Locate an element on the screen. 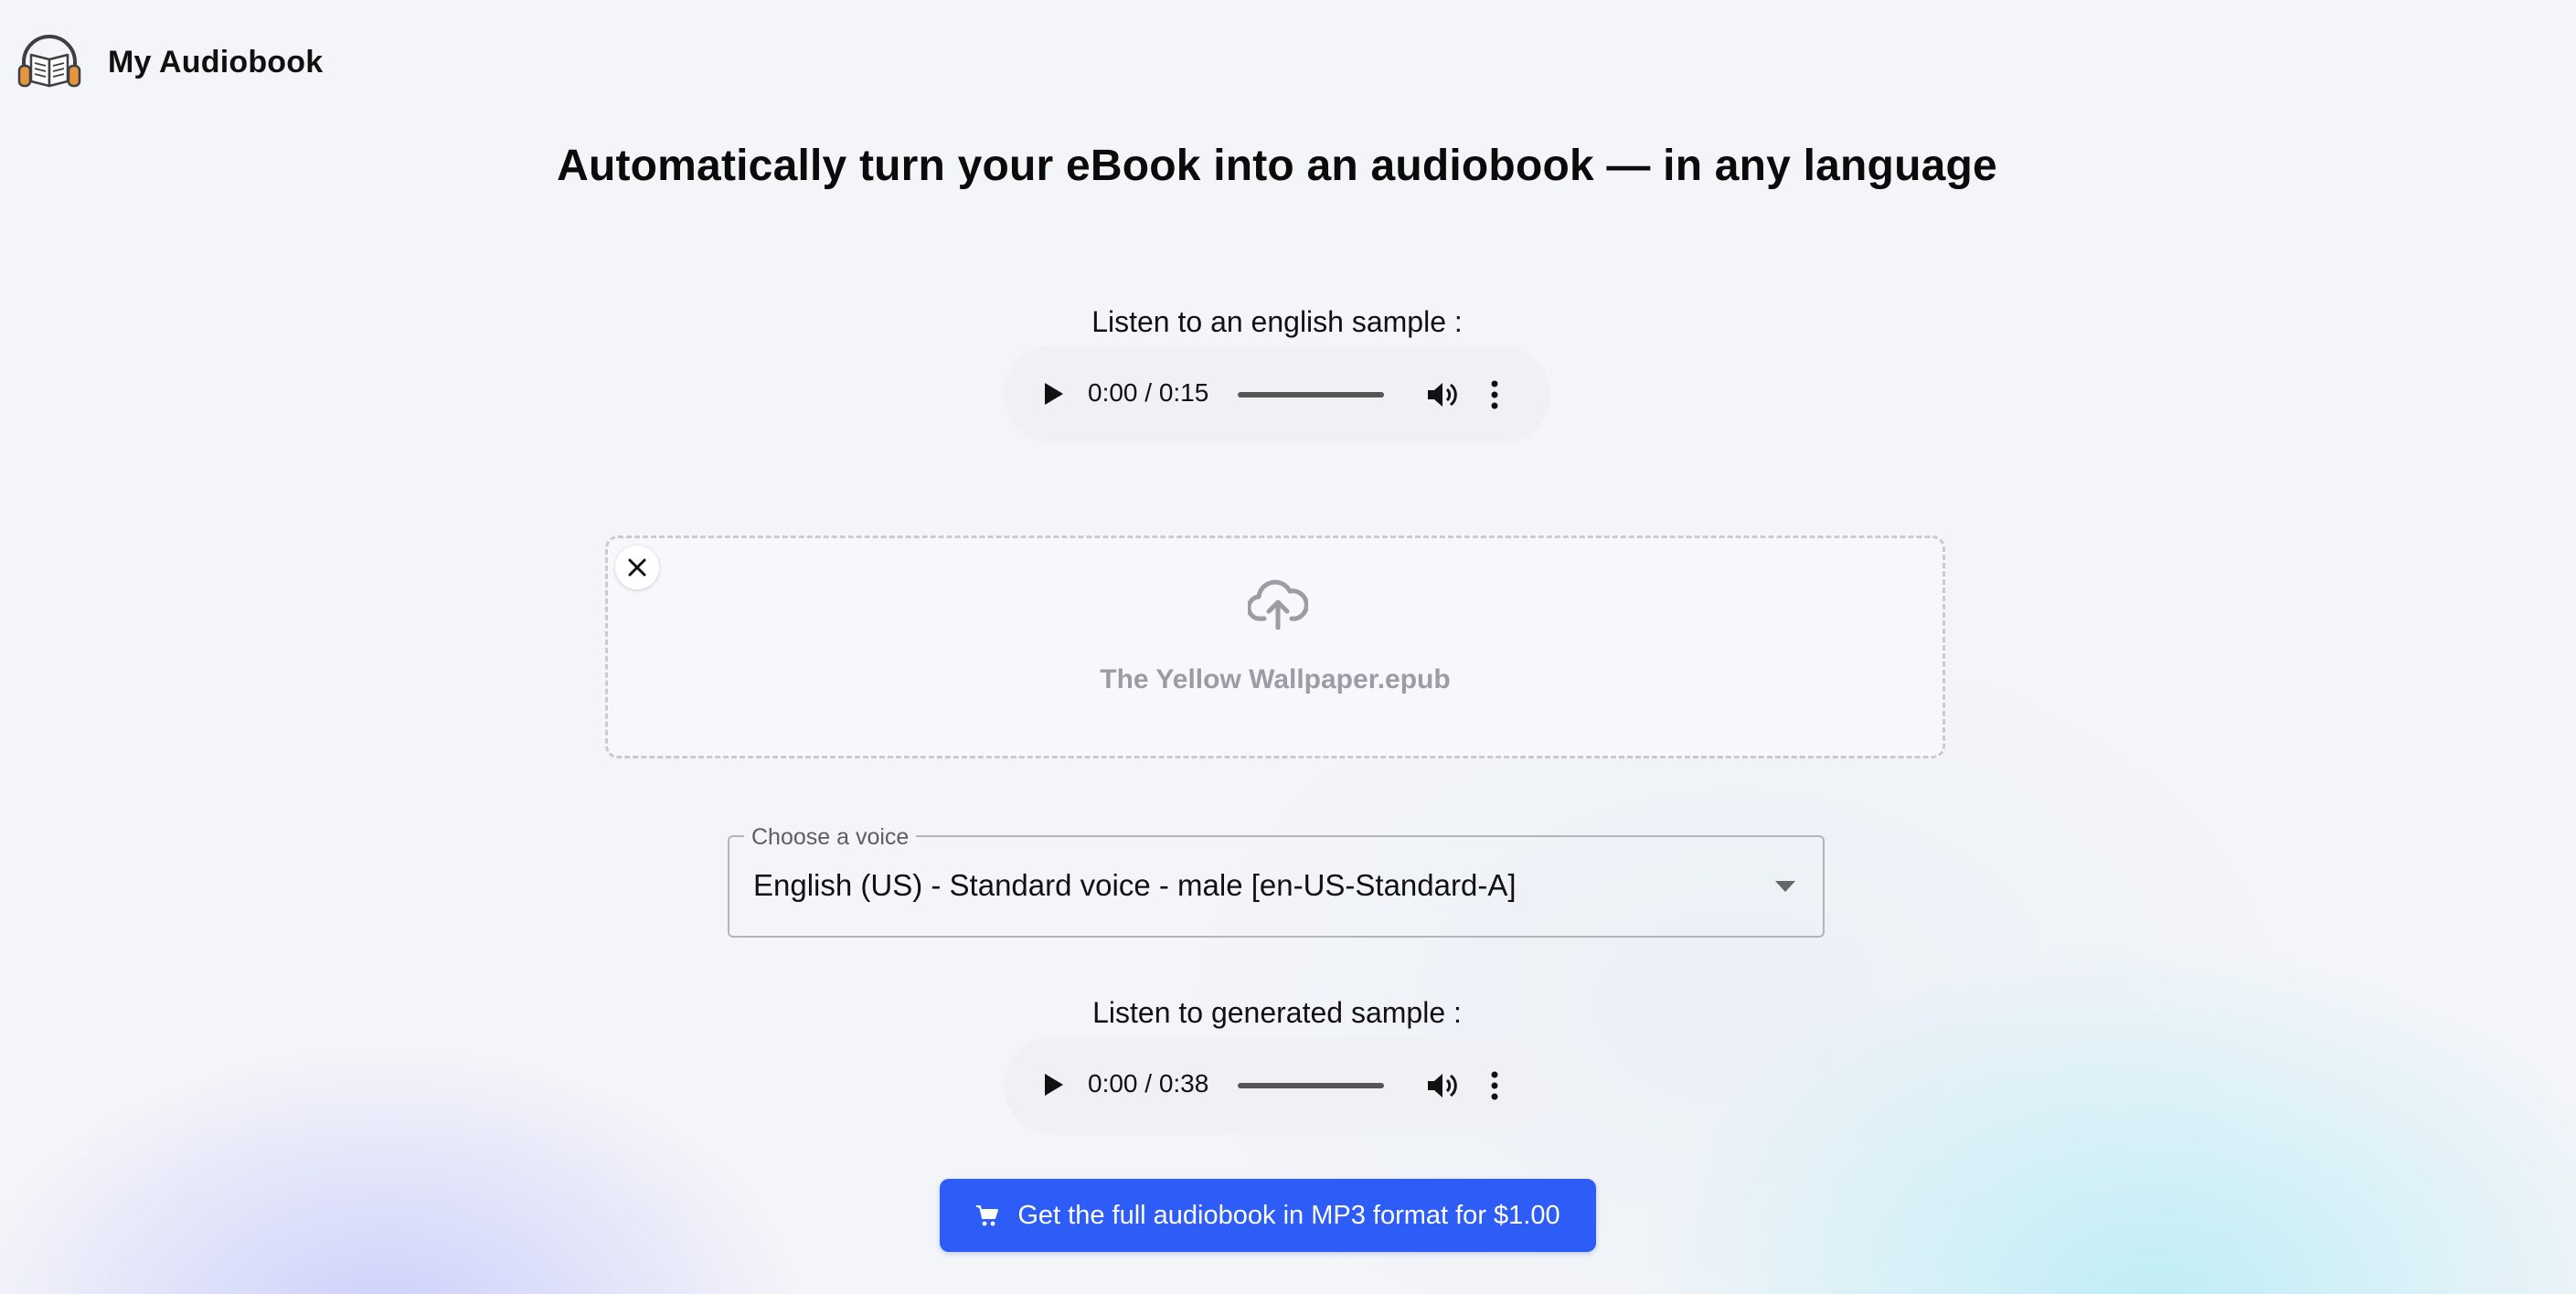 The height and width of the screenshot is (1294, 2576). playback-time: 0:00 / 0:38 is located at coordinates (1148, 1083).